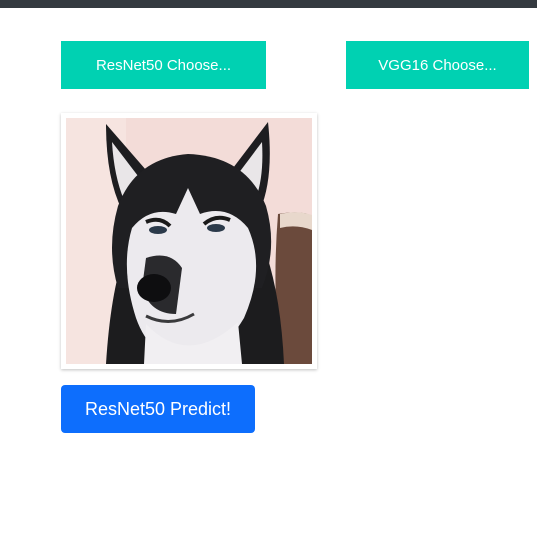 The height and width of the screenshot is (533, 537). I want to click on resnet50-predict-button: ResNet50 Predict!, so click(158, 409).